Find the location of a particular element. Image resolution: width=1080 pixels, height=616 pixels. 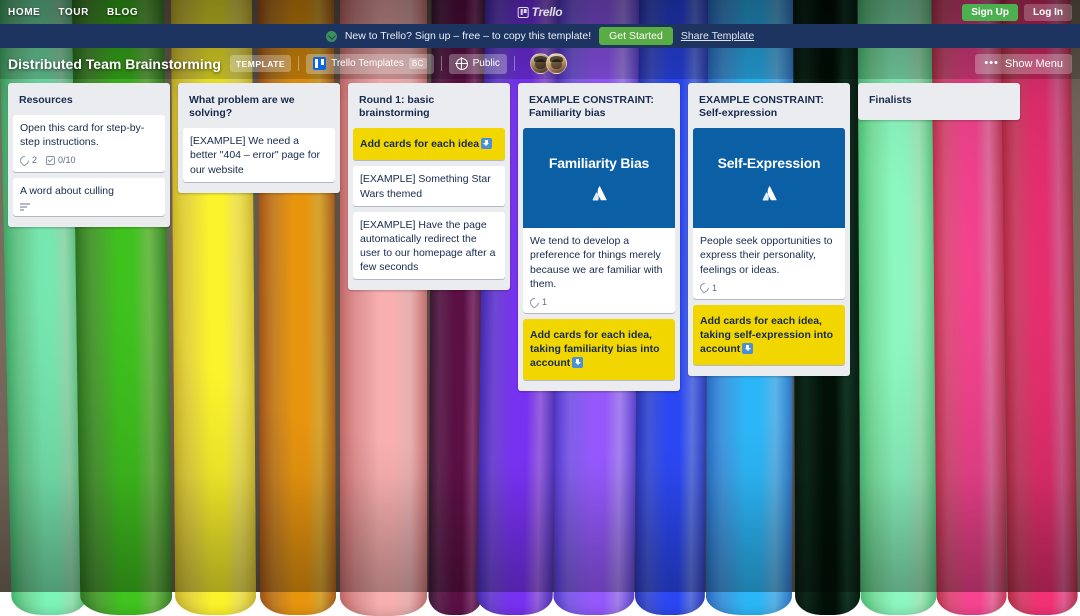

description-icon is located at coordinates (25, 207).